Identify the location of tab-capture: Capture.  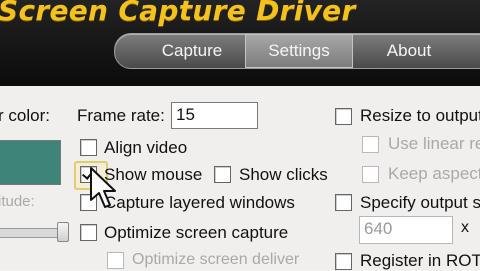
(192, 51).